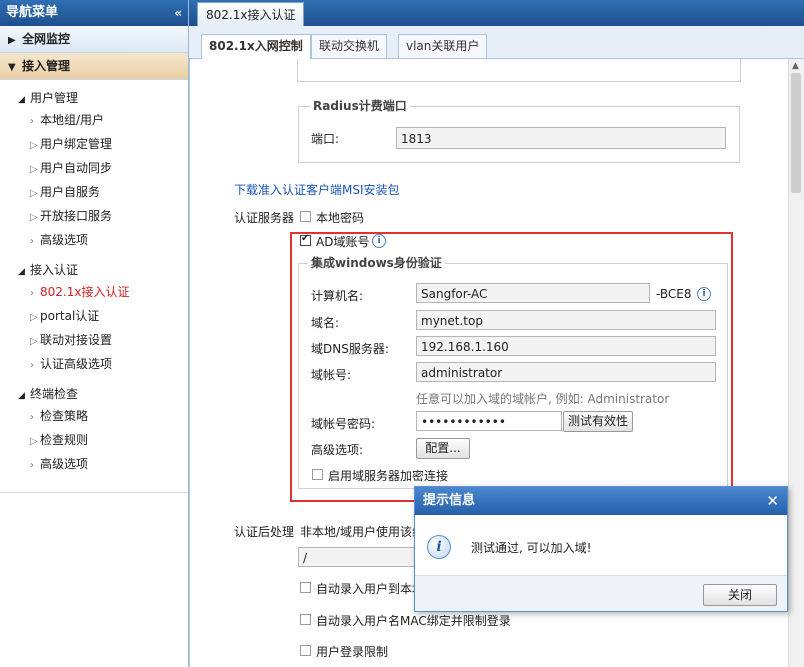  Describe the element at coordinates (740, 595) in the screenshot. I see `dialog-close-button: 关闭` at that location.